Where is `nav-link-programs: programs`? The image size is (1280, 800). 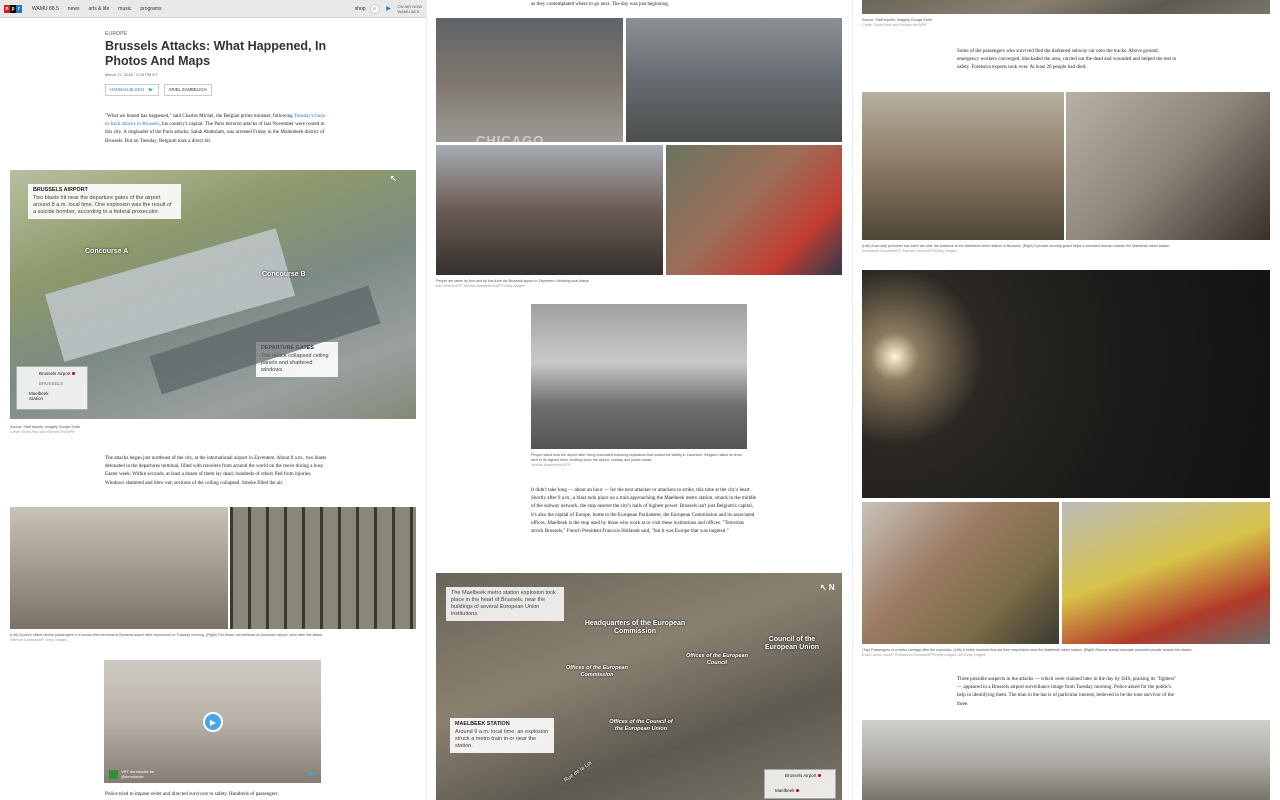 nav-link-programs: programs is located at coordinates (150, 9).